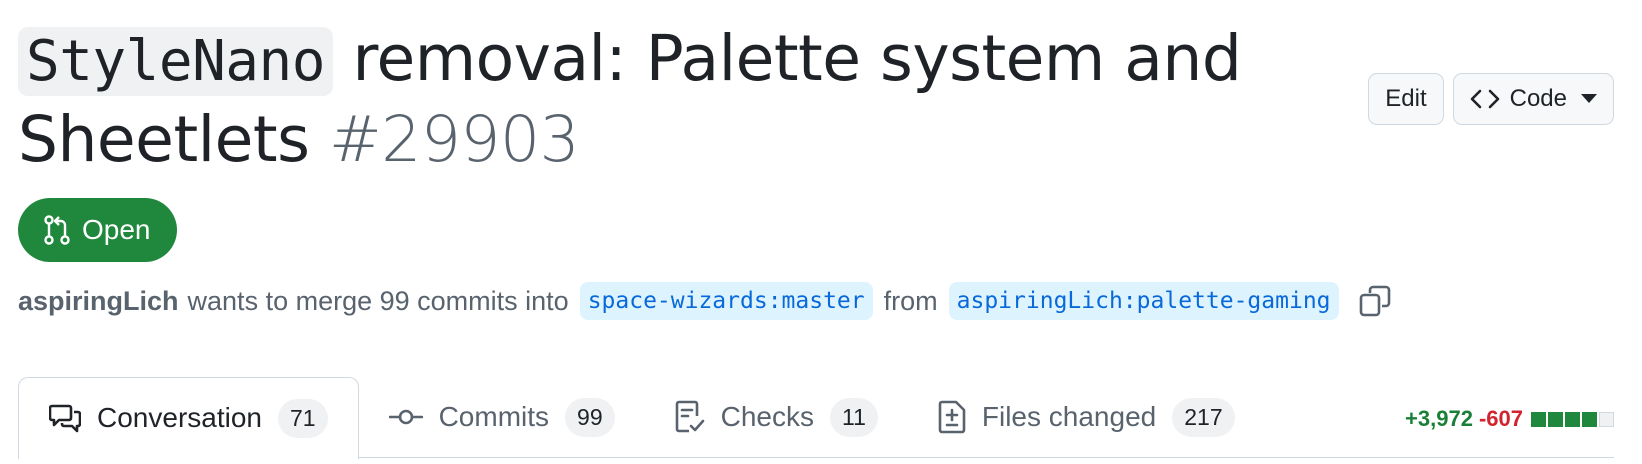 Image resolution: width=1642 pixels, height=464 pixels. I want to click on additions-count: +3,972, so click(1439, 418).